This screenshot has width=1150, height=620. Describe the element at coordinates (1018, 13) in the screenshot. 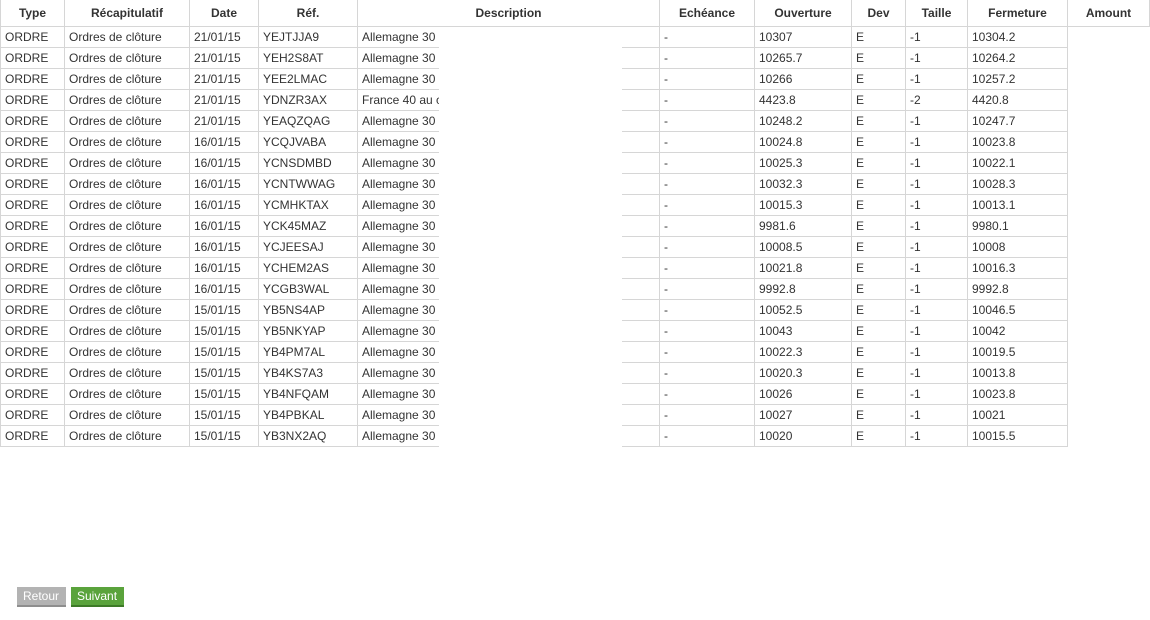

I see `header-close: Fermeture` at that location.